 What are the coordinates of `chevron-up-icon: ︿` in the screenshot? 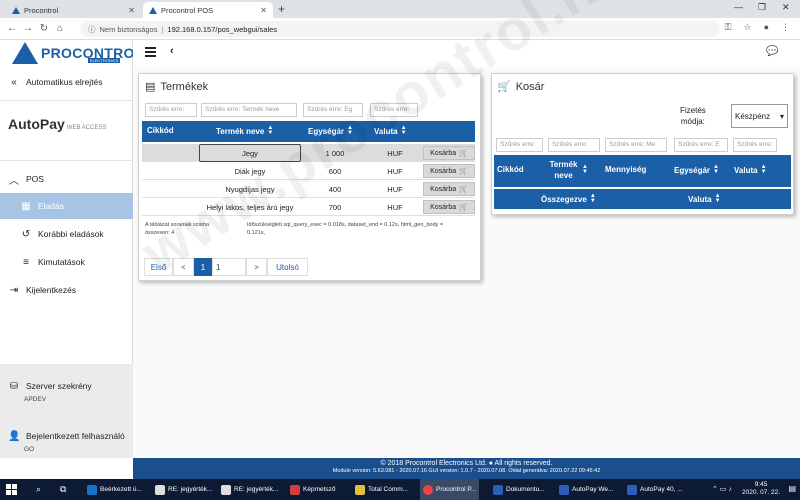 It's located at (14, 181).